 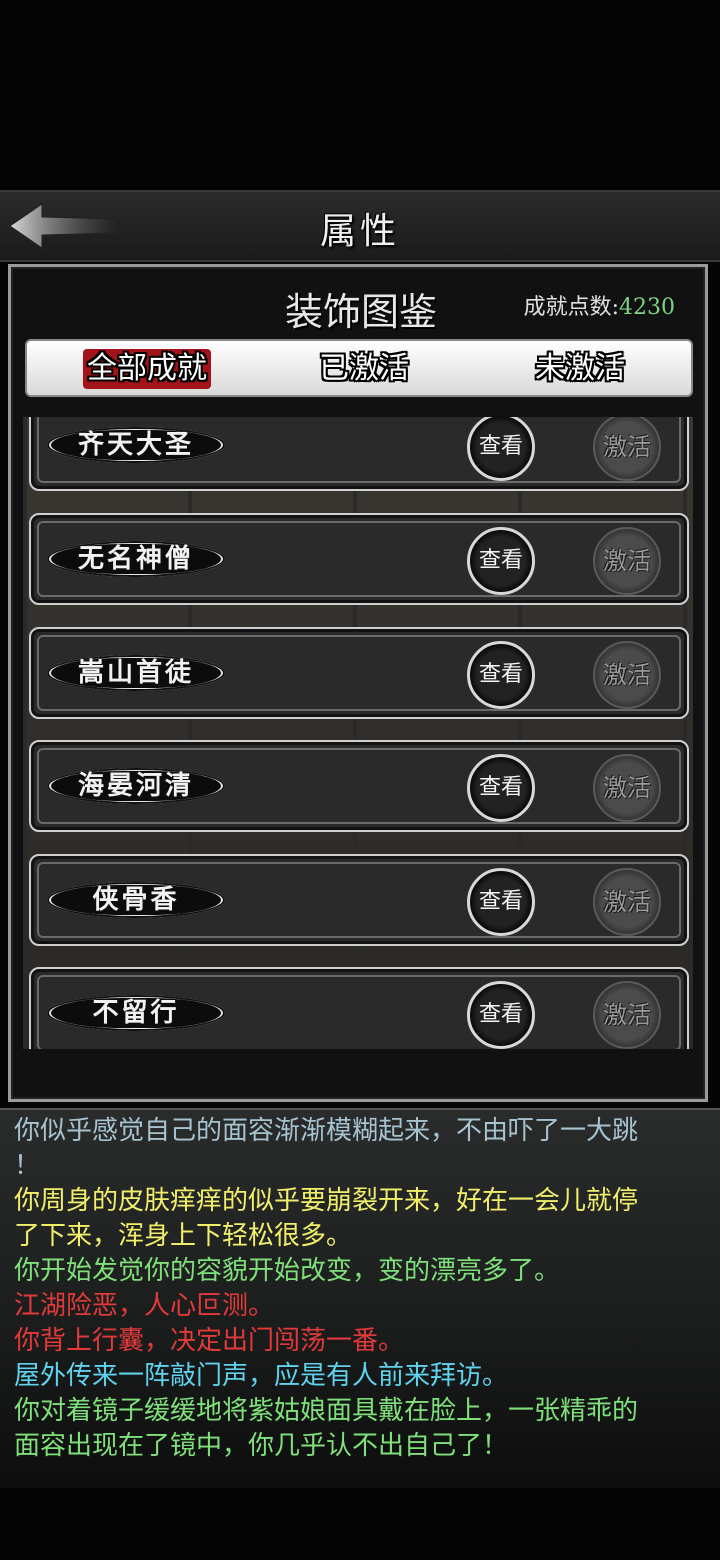 I want to click on list-item: 不留行 查看 激活, so click(x=359, y=1008).